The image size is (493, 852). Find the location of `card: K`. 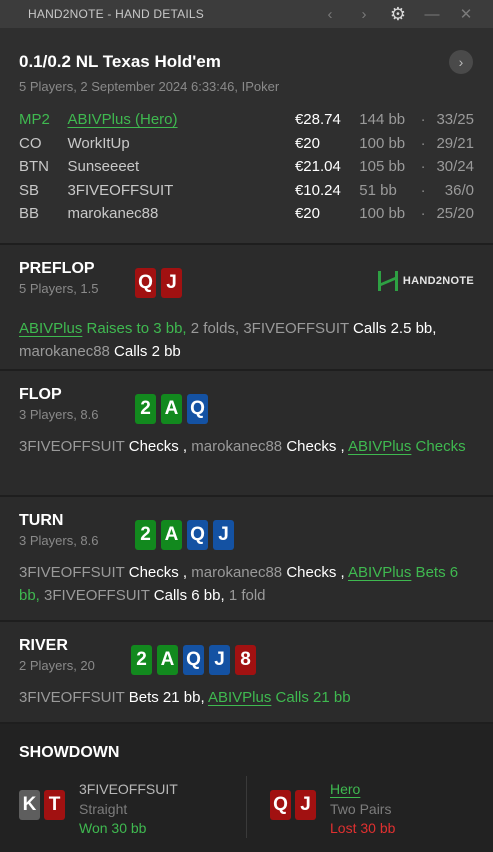

card: K is located at coordinates (29, 805).